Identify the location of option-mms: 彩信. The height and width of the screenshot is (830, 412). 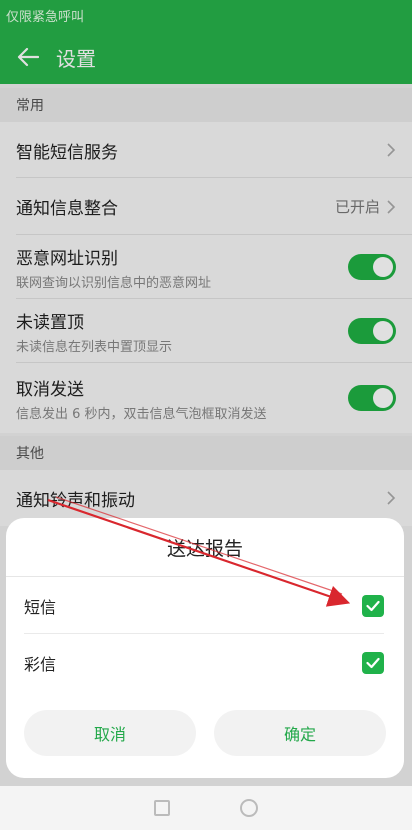
(205, 662).